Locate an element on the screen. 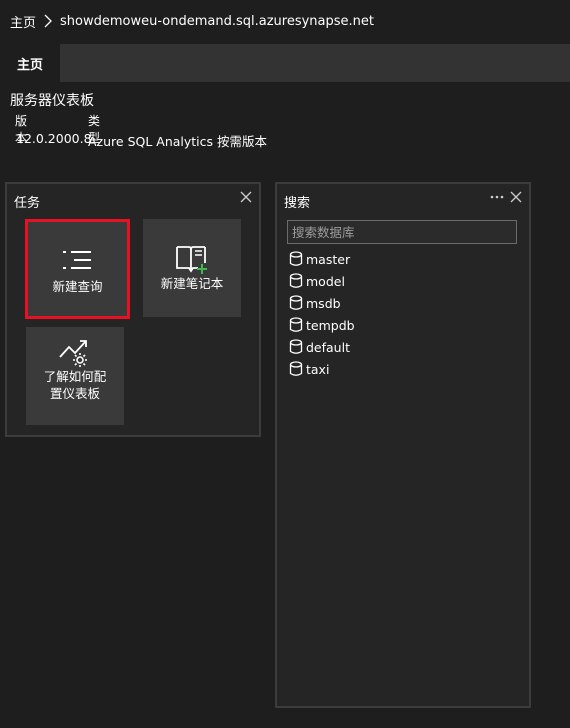 This screenshot has height=728, width=570. list-item: taxi is located at coordinates (322, 369).